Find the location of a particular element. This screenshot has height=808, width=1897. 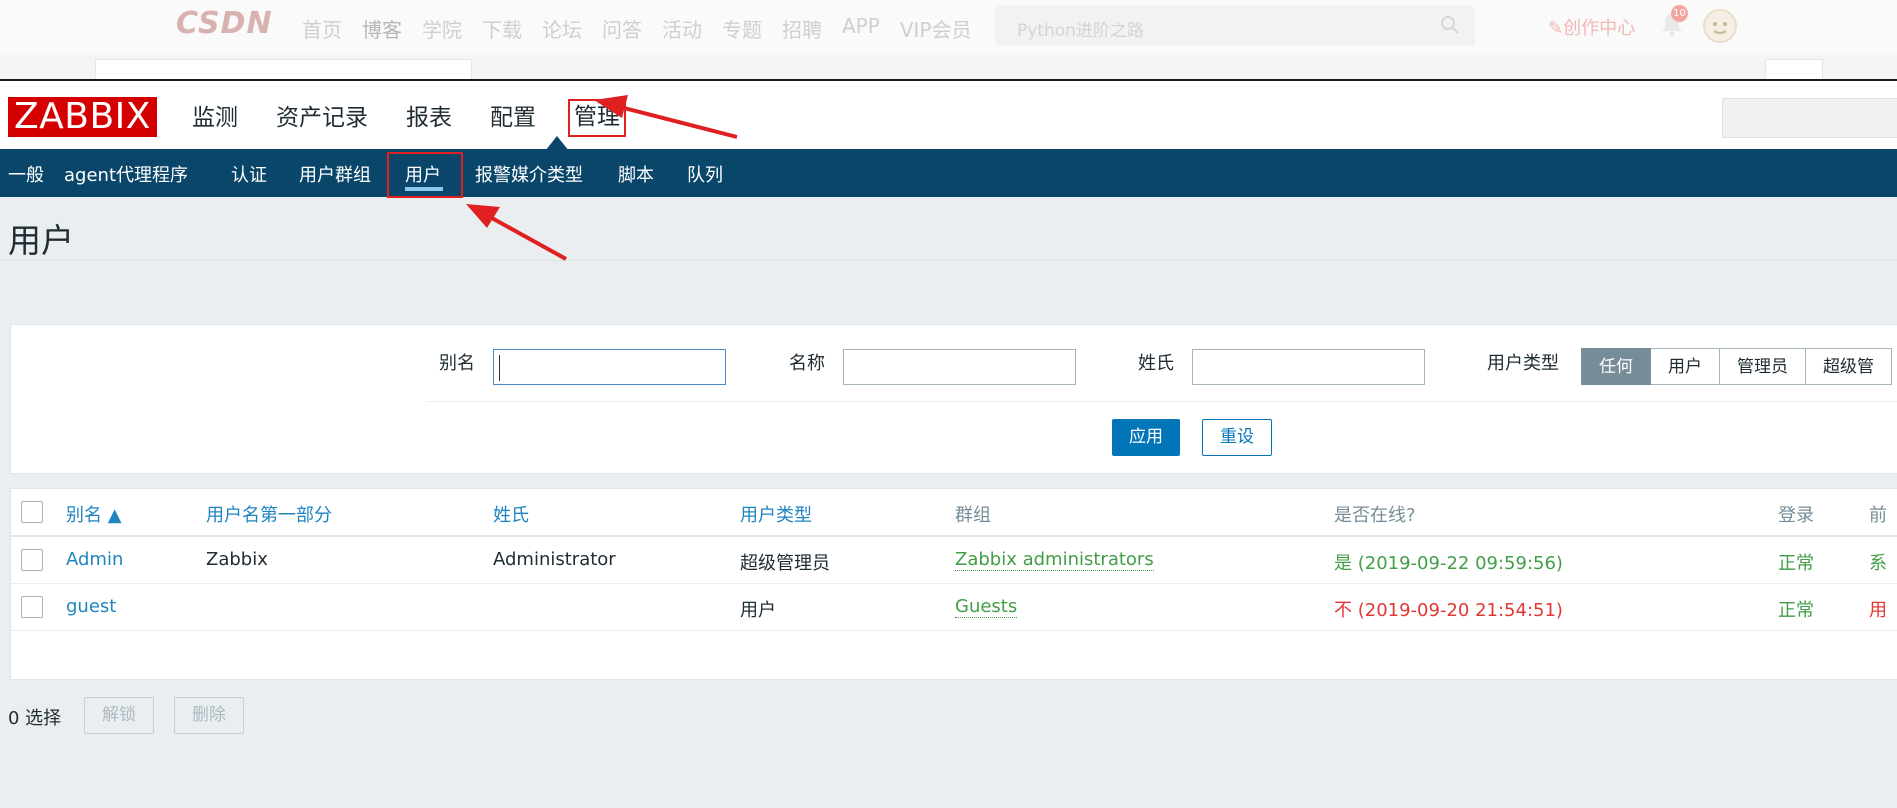

csdn-nav-item: 活动 is located at coordinates (682, 28).